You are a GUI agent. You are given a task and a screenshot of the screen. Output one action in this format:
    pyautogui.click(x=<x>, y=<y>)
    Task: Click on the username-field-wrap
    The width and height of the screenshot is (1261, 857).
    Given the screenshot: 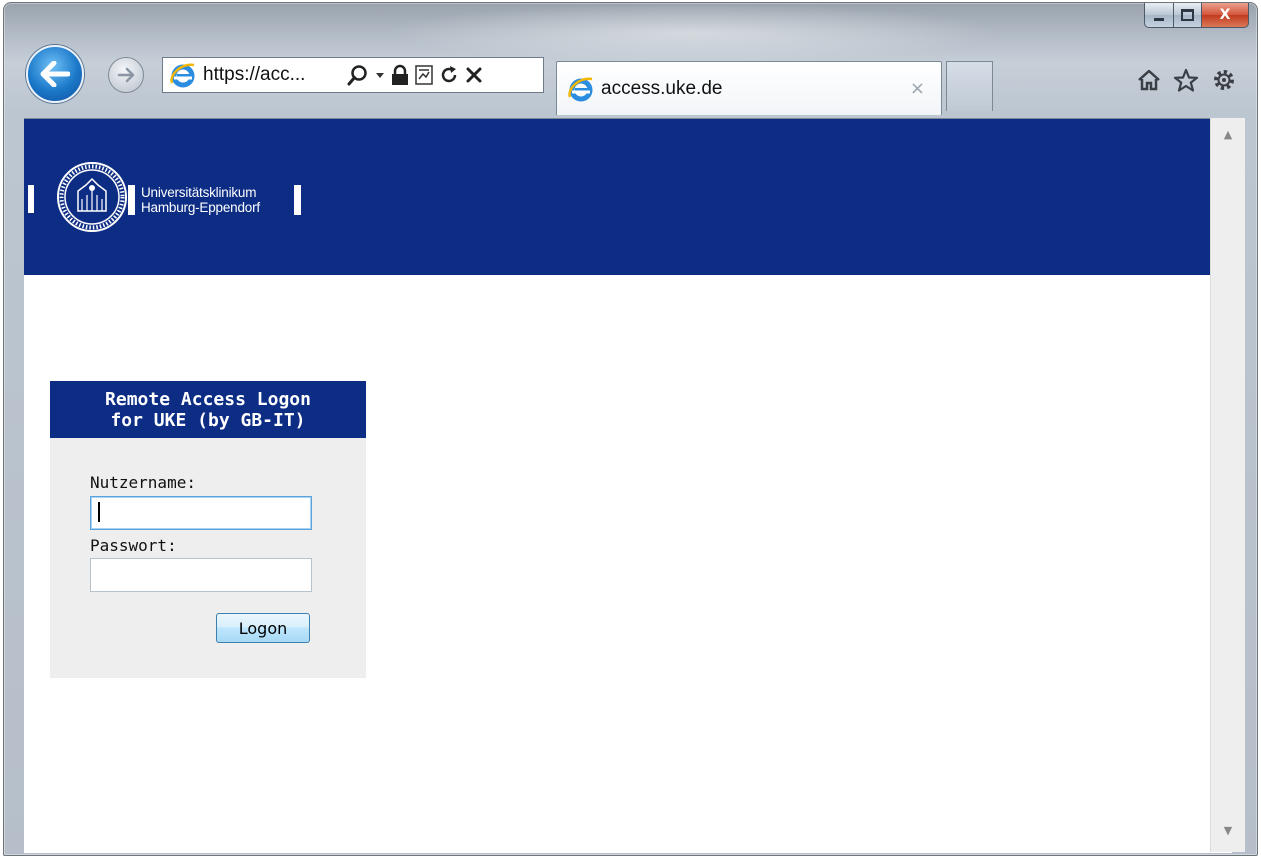 What is the action you would take?
    pyautogui.click(x=208, y=513)
    